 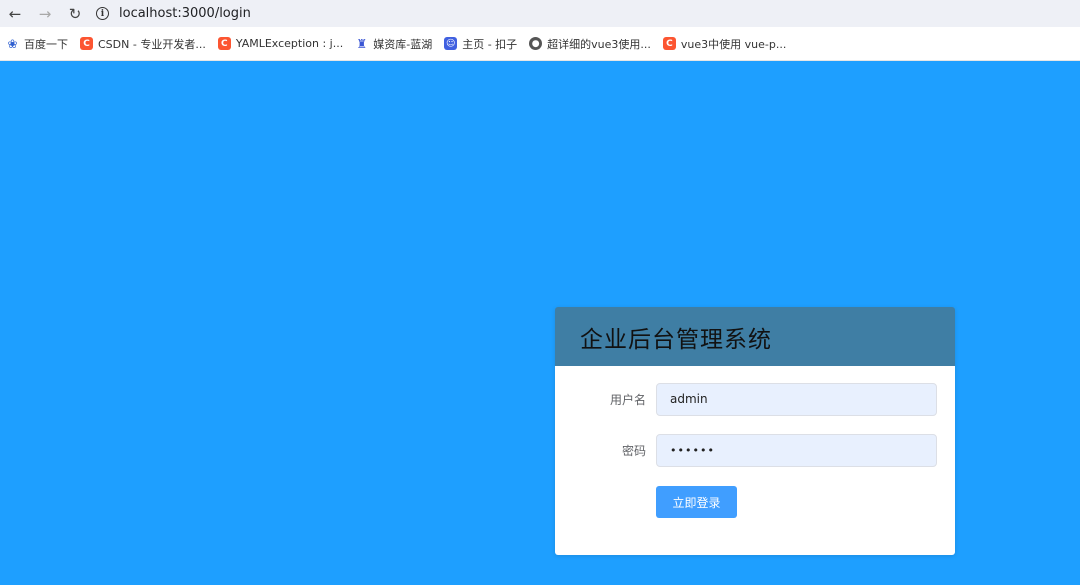 I want to click on bookmark-lanhu: ♜ 媒资库-蓝湖, so click(x=393, y=44).